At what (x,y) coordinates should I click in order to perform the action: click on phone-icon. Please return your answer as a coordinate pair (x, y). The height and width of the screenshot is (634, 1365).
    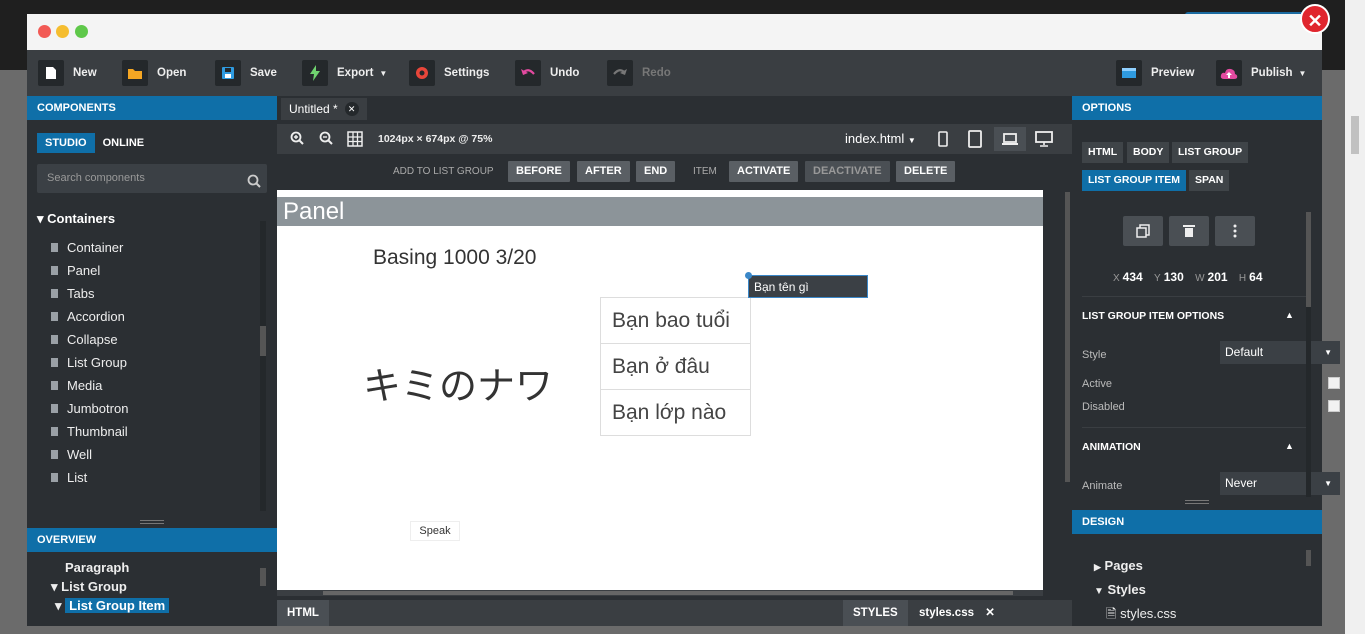
    Looking at the image, I should click on (943, 139).